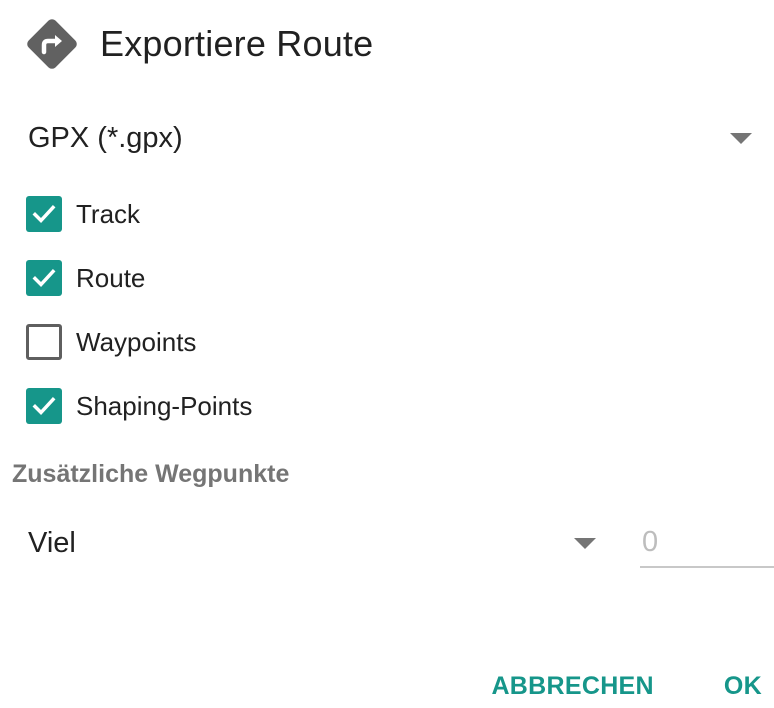 The width and height of the screenshot is (774, 708). Describe the element at coordinates (164, 405) in the screenshot. I see `checkbox-label-shaping-points: Shaping-Points` at that location.